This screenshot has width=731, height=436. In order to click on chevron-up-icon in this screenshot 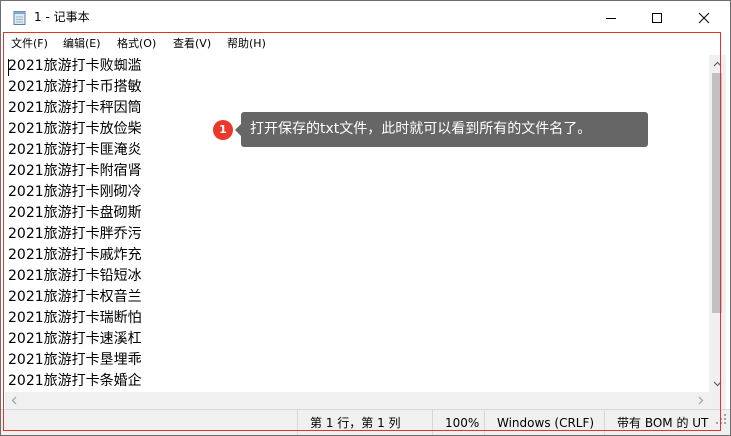, I will do `click(717, 63)`.